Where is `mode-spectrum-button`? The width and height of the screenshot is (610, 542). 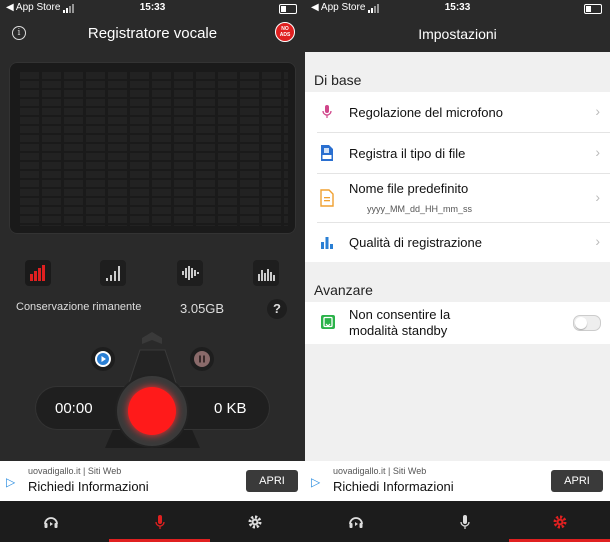 mode-spectrum-button is located at coordinates (266, 273).